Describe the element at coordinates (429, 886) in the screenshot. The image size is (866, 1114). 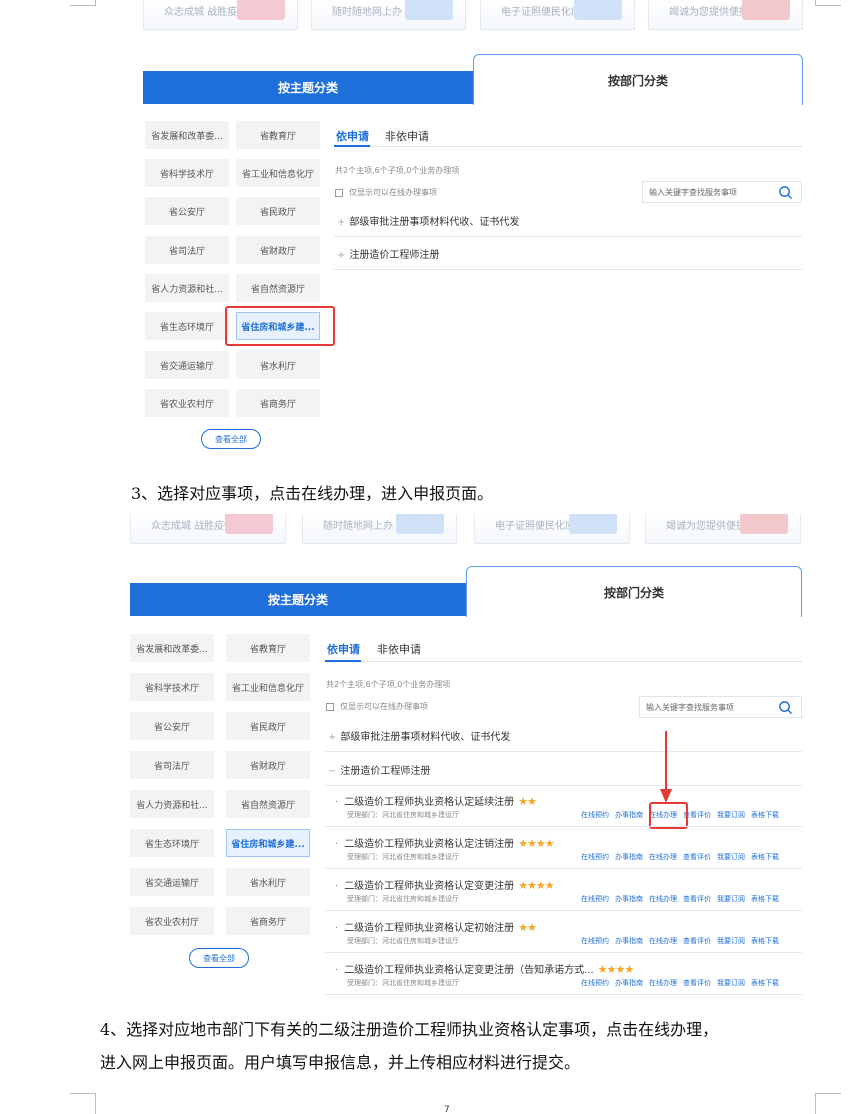
I see `service-item-title: 二级造价工程师执业资格认定变更注册` at that location.